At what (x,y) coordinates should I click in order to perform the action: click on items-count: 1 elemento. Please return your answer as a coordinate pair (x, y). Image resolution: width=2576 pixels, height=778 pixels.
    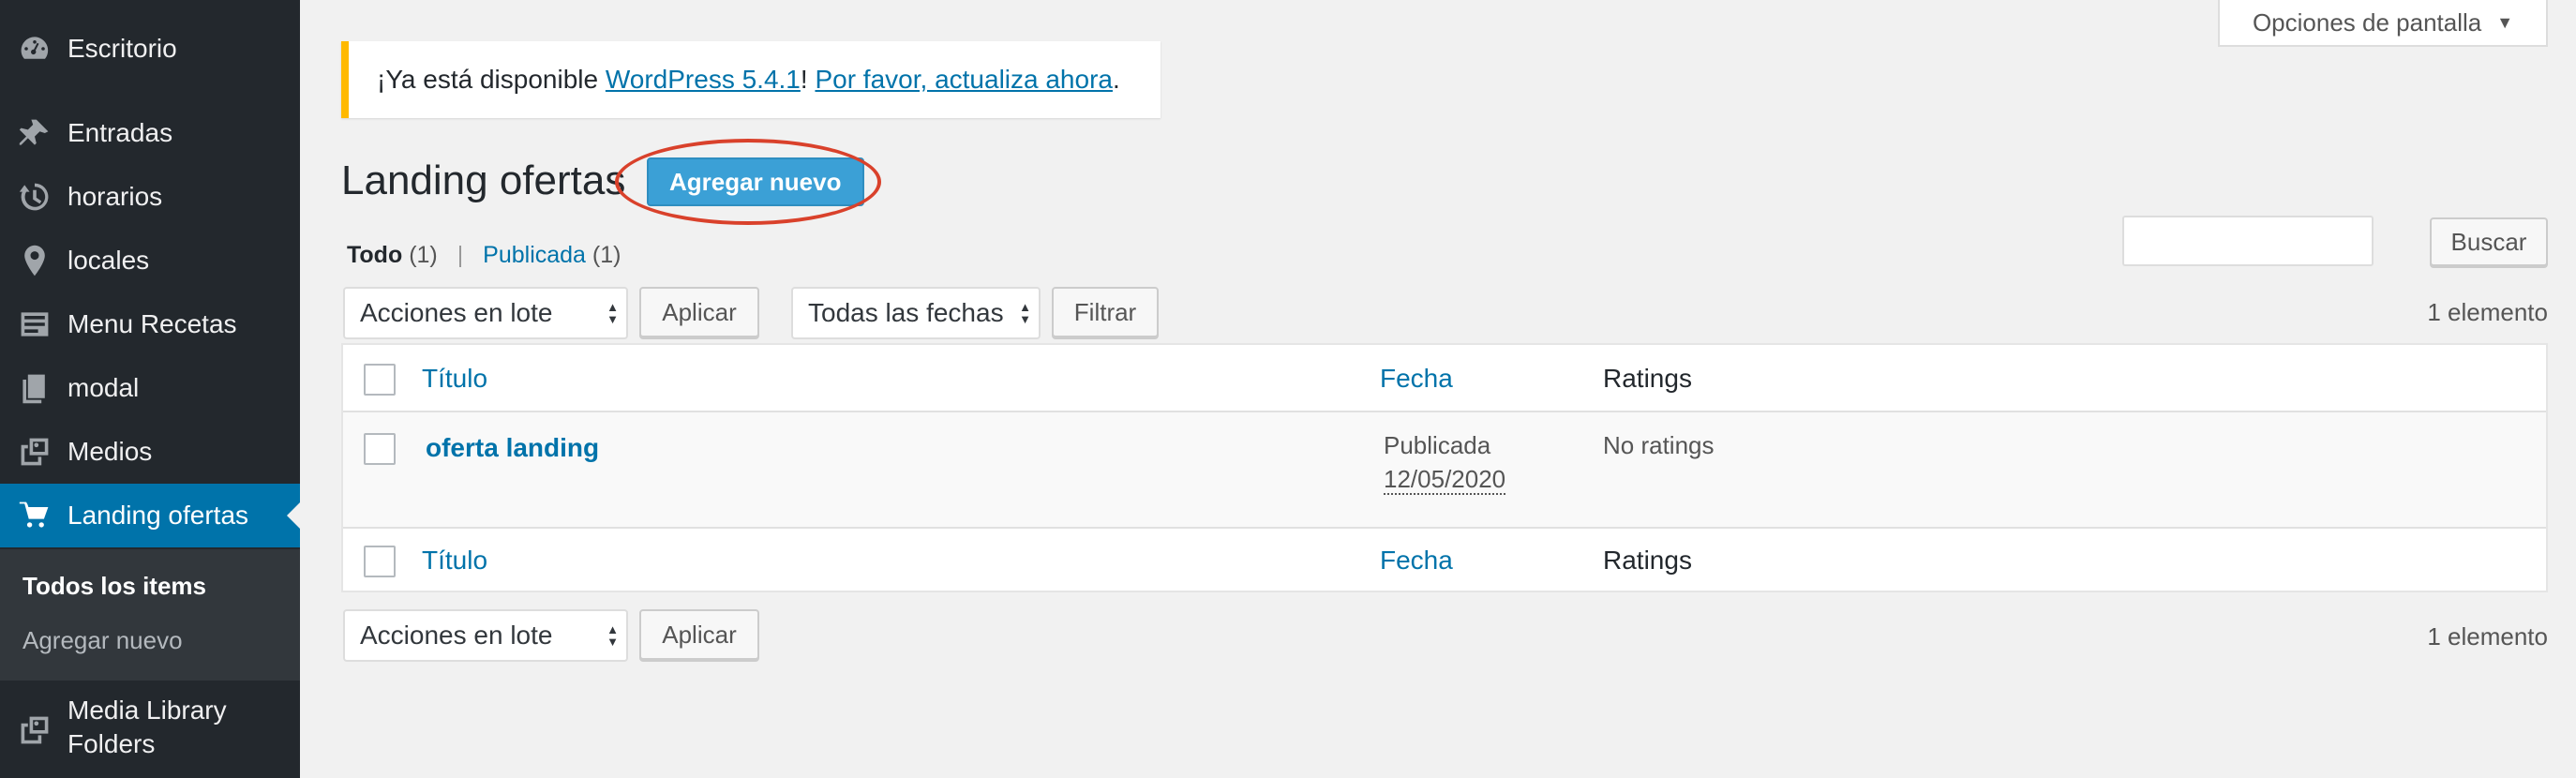
    Looking at the image, I should click on (2487, 312).